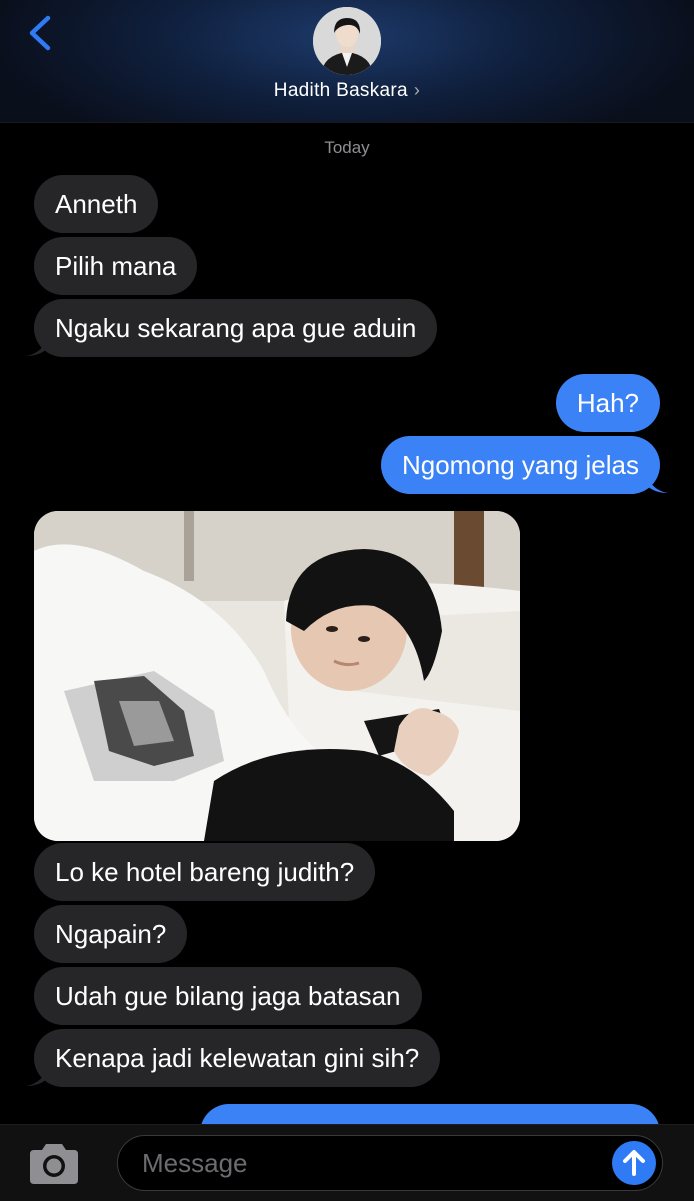 This screenshot has width=694, height=1201. I want to click on date-separator: Today, so click(347, 147).